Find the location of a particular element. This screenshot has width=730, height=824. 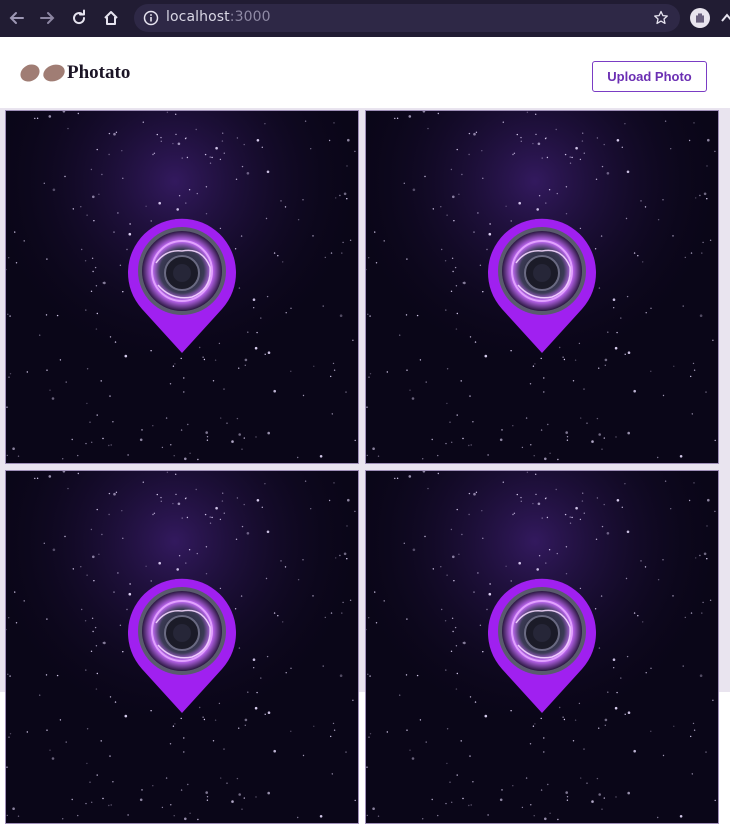

potato-logo-icon is located at coordinates (43, 73).